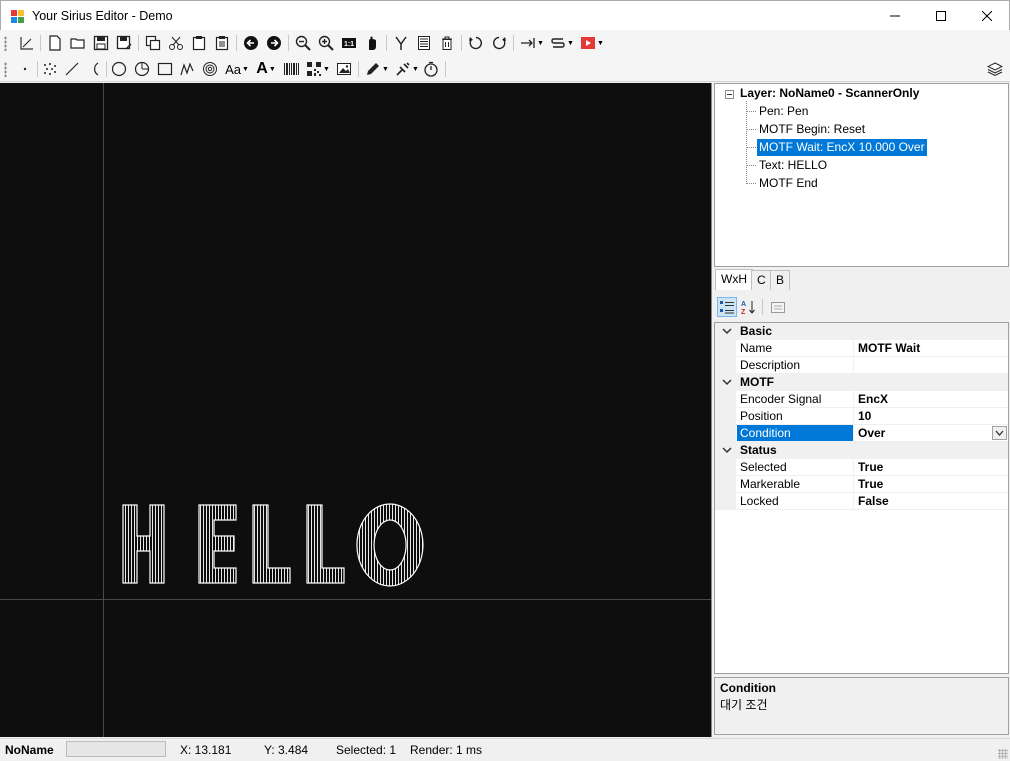 This screenshot has height=761, width=1010. Describe the element at coordinates (999, 433) in the screenshot. I see `dropdown-button` at that location.